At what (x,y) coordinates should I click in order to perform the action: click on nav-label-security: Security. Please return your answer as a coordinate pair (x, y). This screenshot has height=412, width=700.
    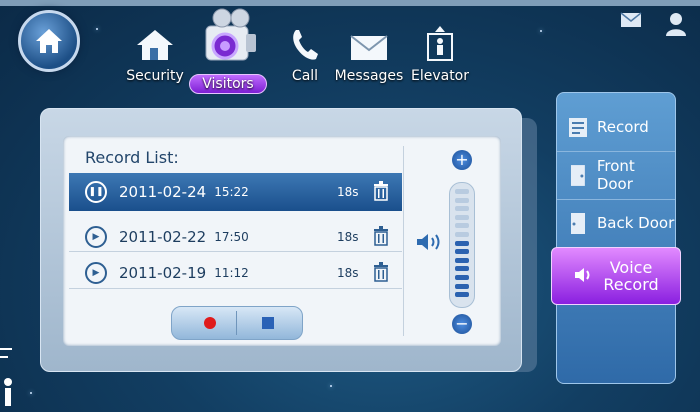
    Looking at the image, I should click on (155, 76).